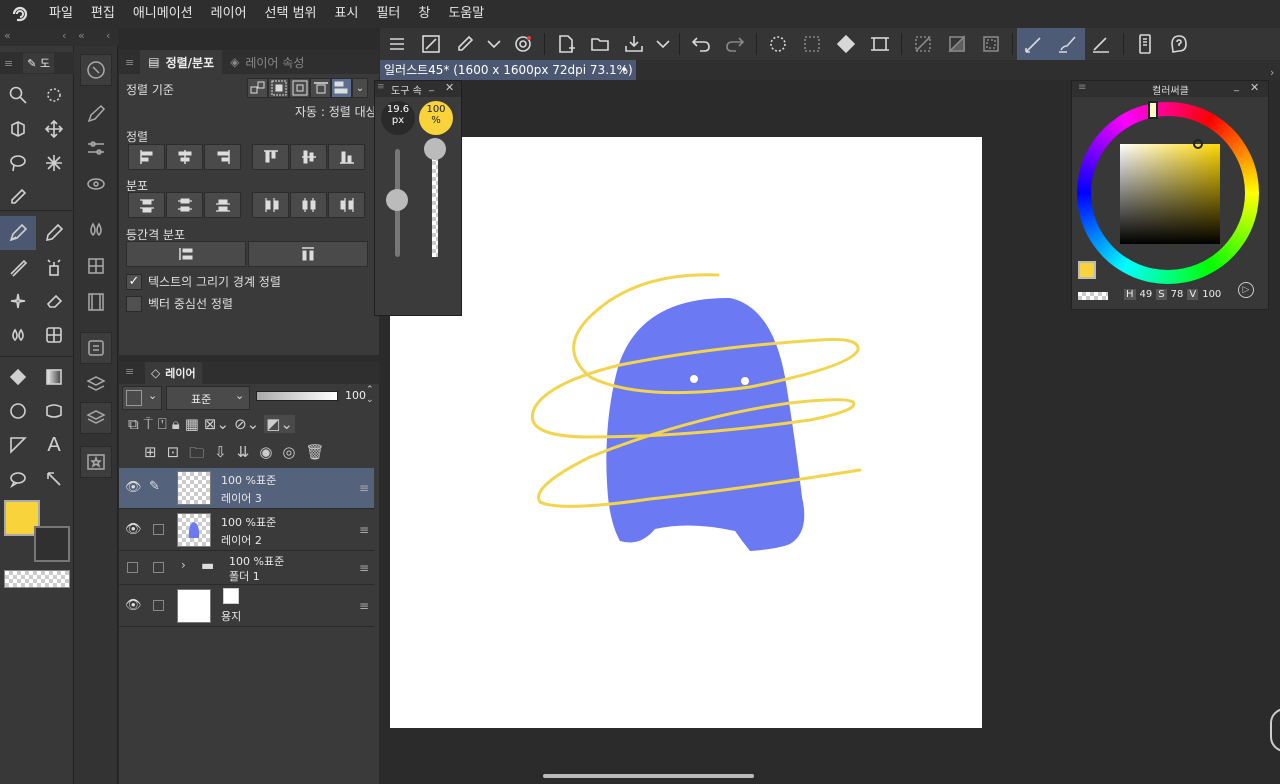 The height and width of the screenshot is (784, 1280). What do you see at coordinates (18, 377) in the screenshot?
I see `fill-tool` at bounding box center [18, 377].